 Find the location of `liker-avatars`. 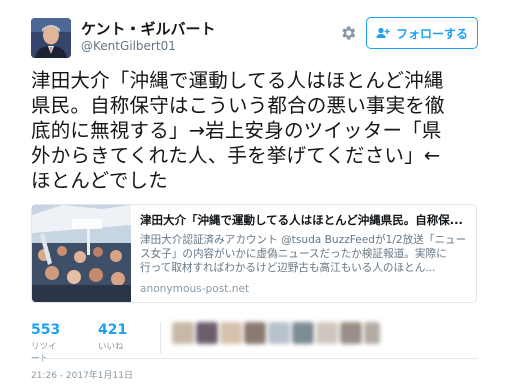

liker-avatars is located at coordinates (277, 335).